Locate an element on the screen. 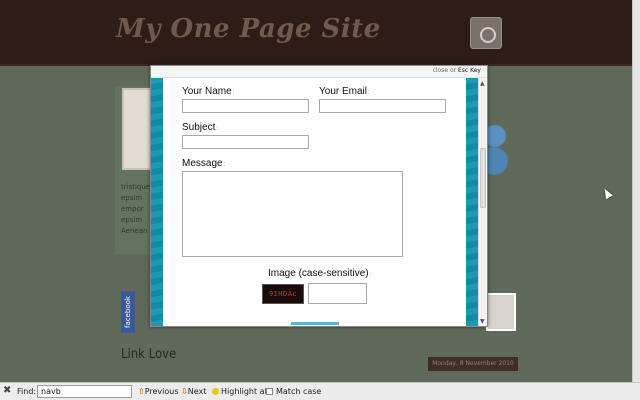 The image size is (640, 400). camera-icon is located at coordinates (486, 33).